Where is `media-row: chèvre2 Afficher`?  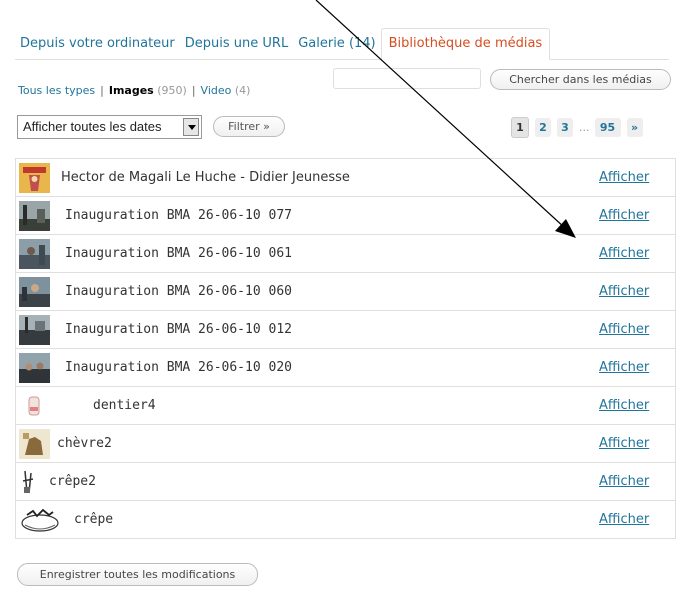 media-row: chèvre2 Afficher is located at coordinates (345, 444).